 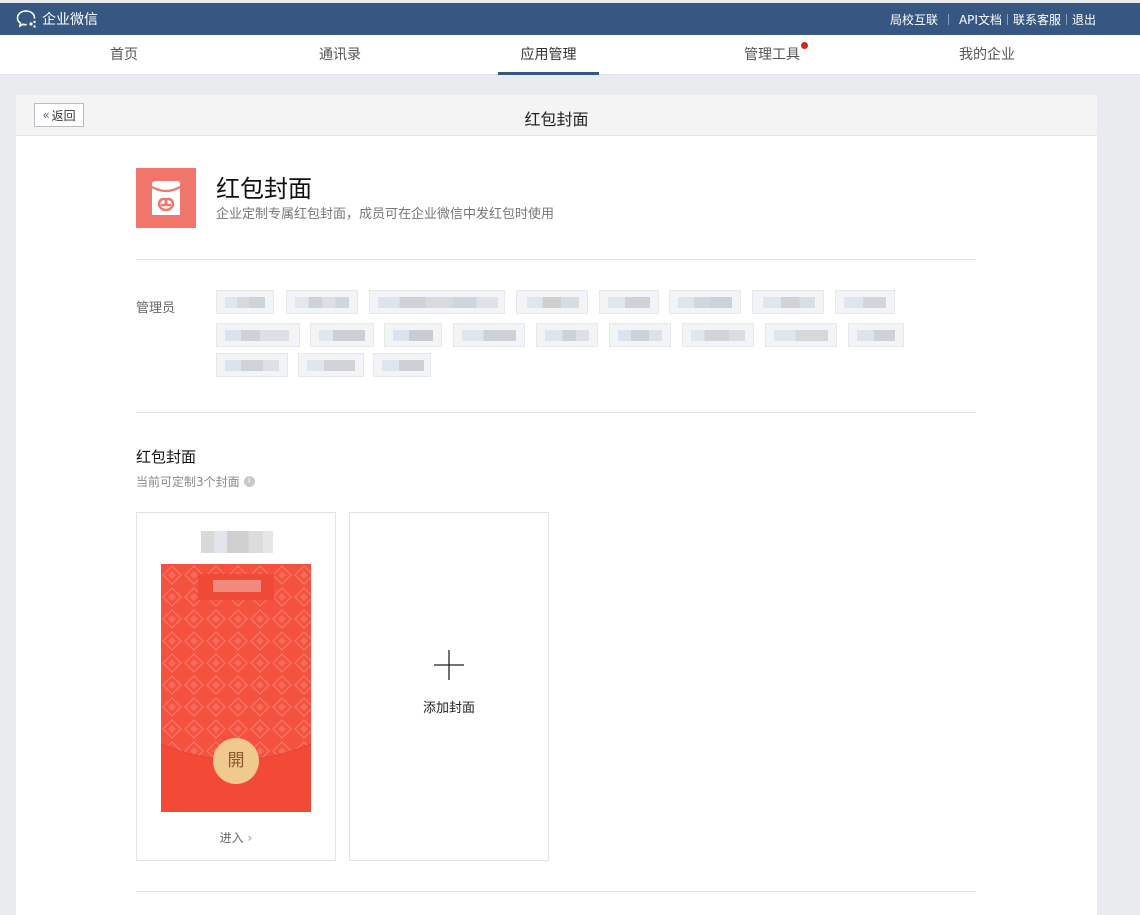 I want to click on link-api-docs: API文档, so click(x=980, y=19).